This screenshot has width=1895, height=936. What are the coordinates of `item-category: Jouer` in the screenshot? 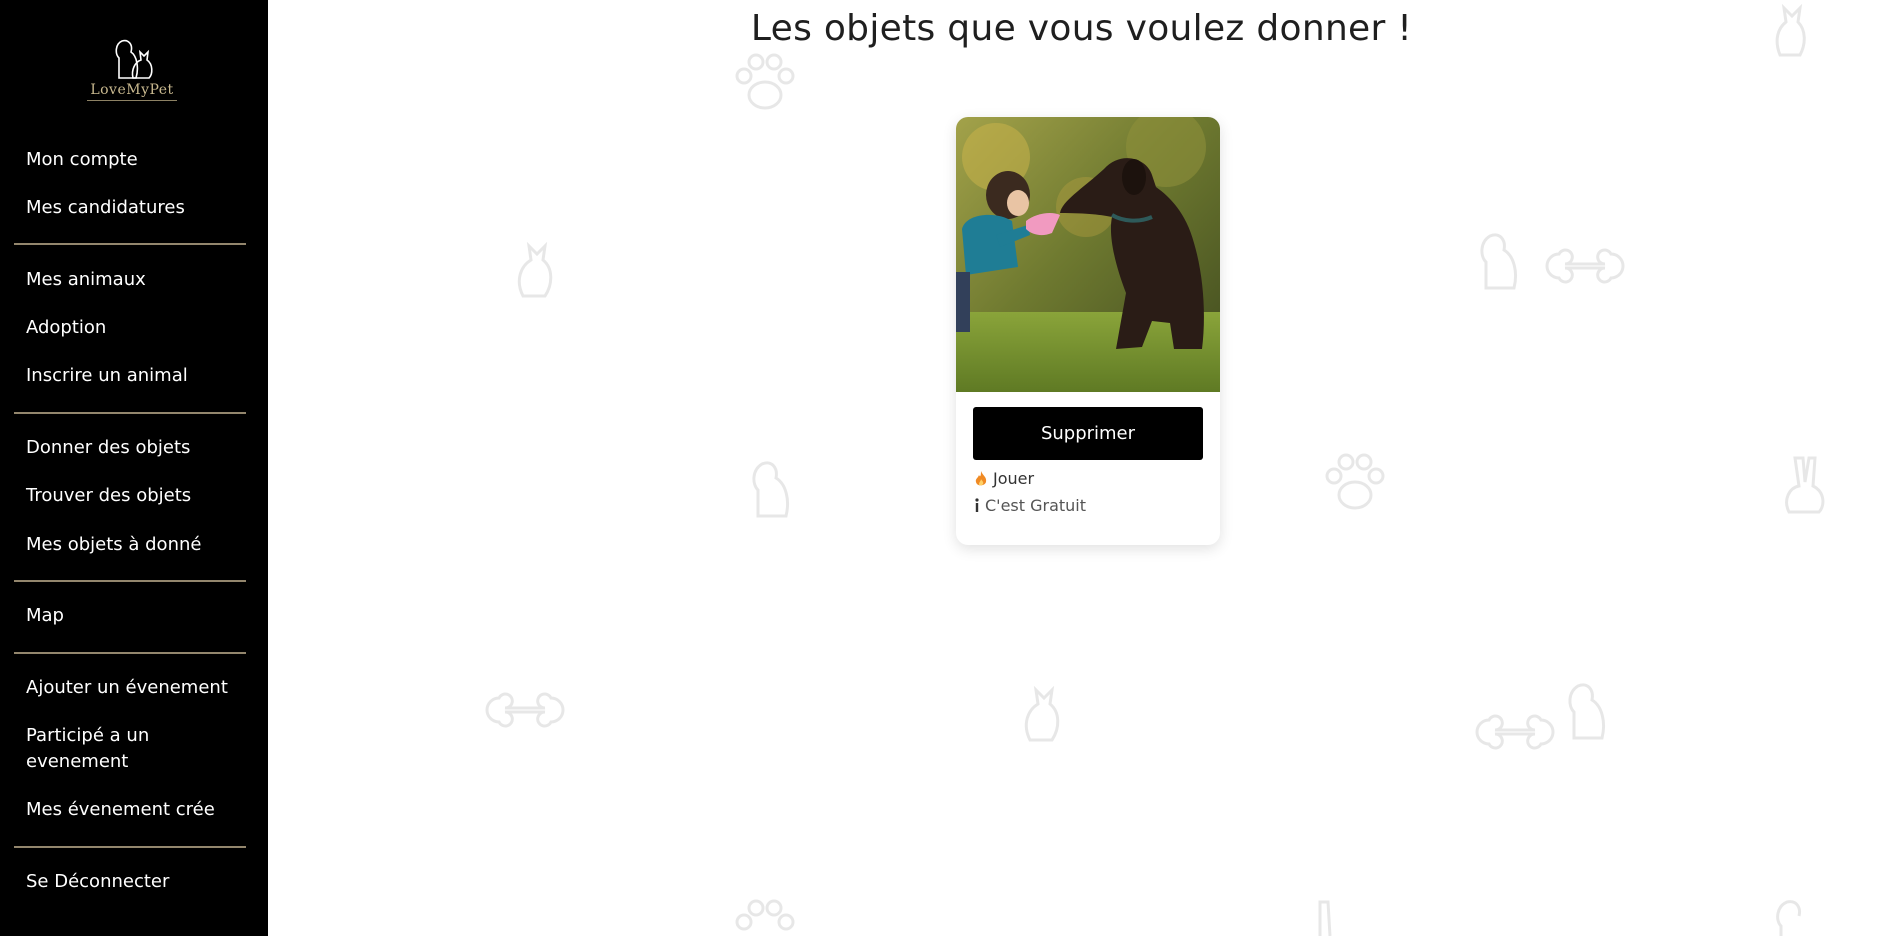 It's located at (1003, 478).